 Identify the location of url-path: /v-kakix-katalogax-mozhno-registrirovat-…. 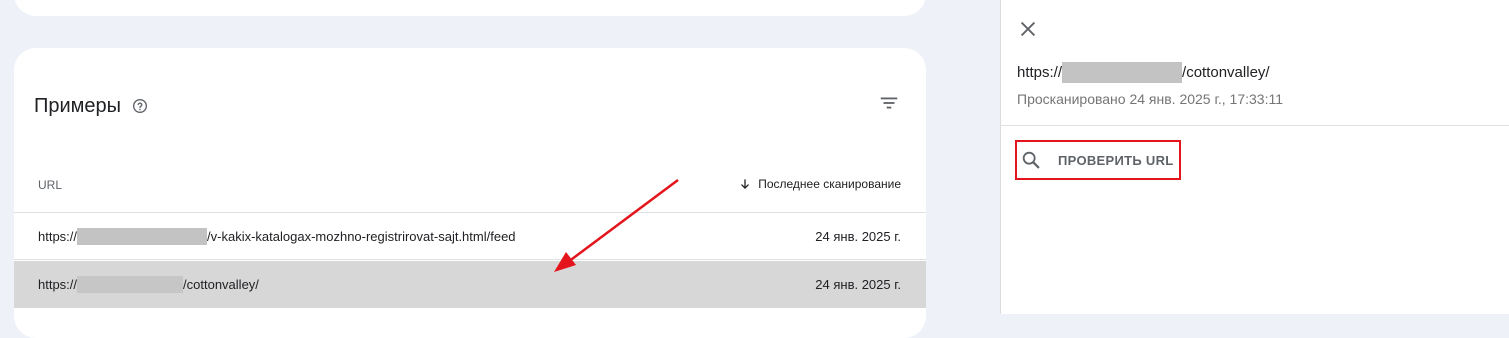
(361, 236).